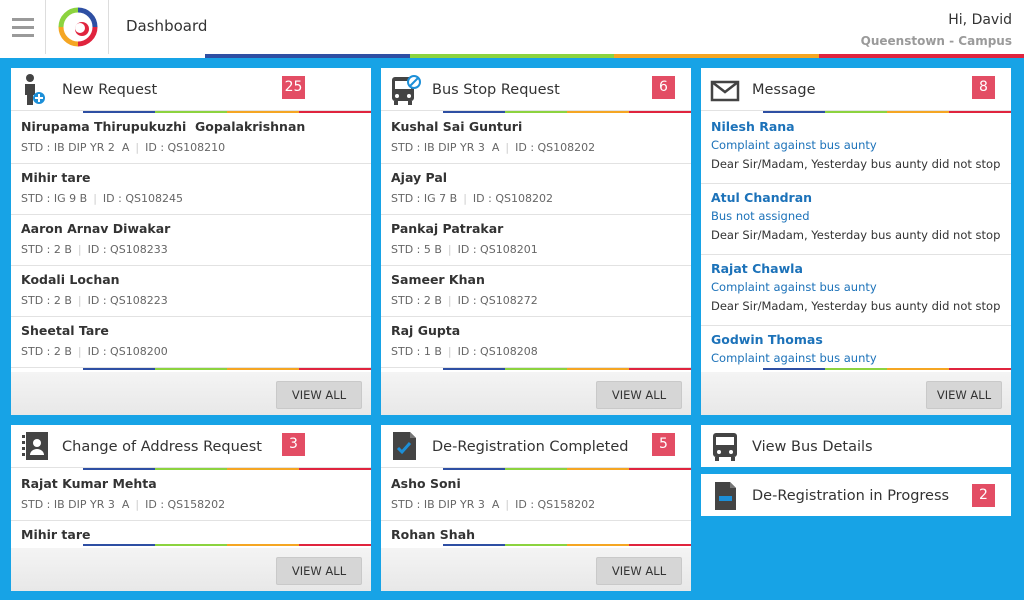  Describe the element at coordinates (497, 249) in the screenshot. I see `student-id: ID : QS108201` at that location.